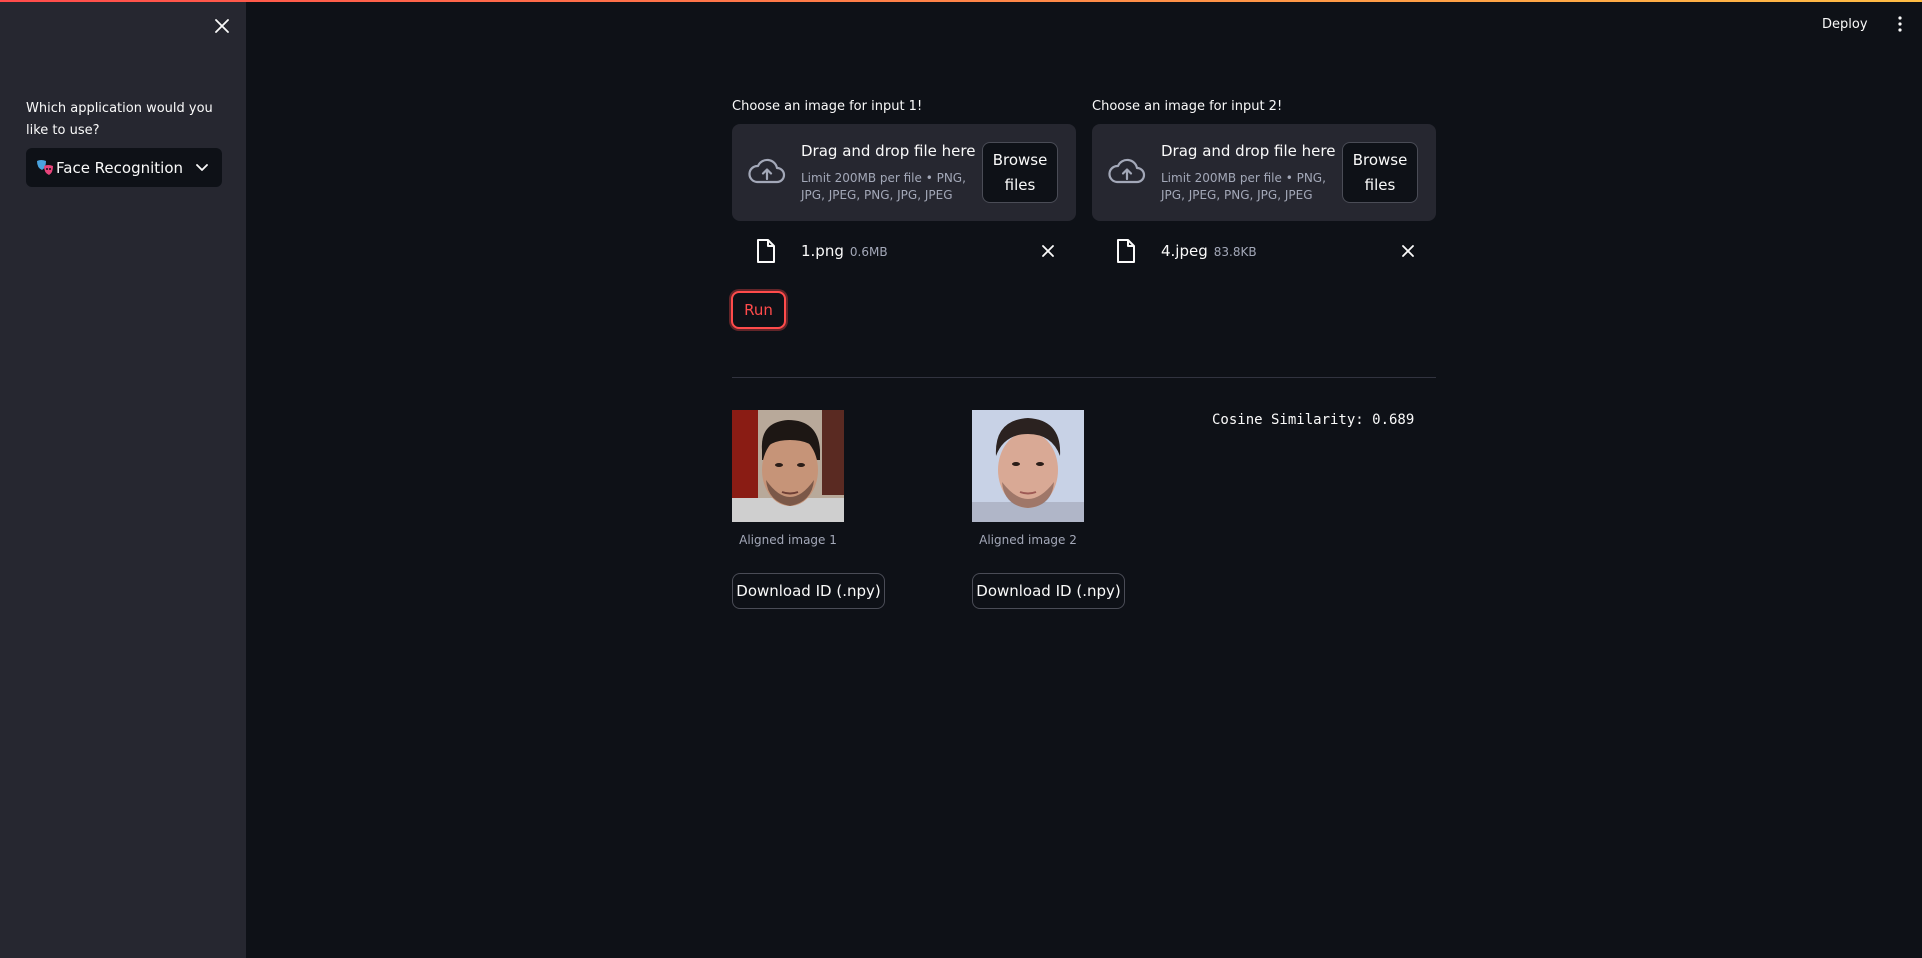  I want to click on app-select-value: Face Recognition, so click(120, 167).